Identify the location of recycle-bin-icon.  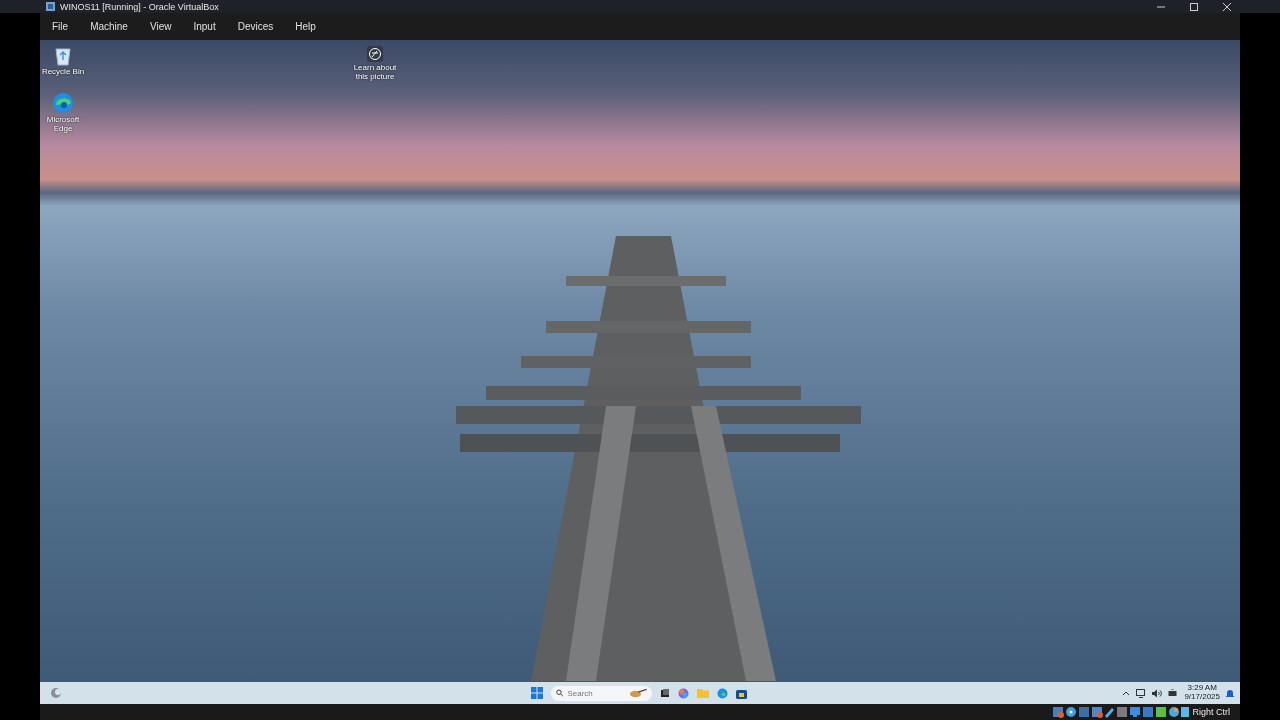
(63, 56).